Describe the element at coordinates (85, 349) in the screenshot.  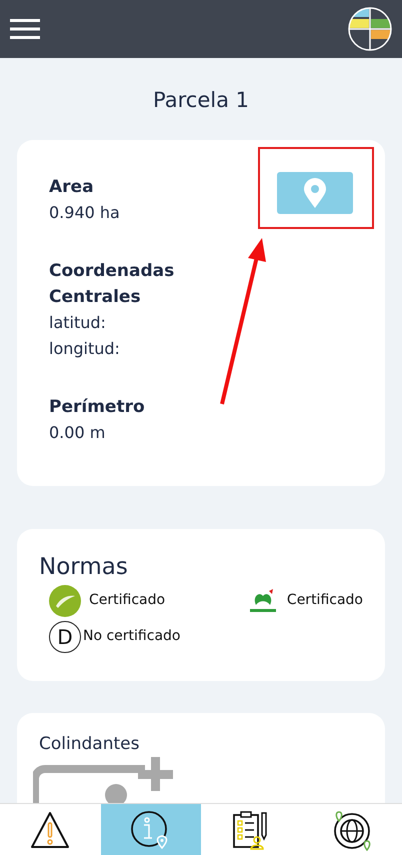
I see `field-value: longitud:` at that location.